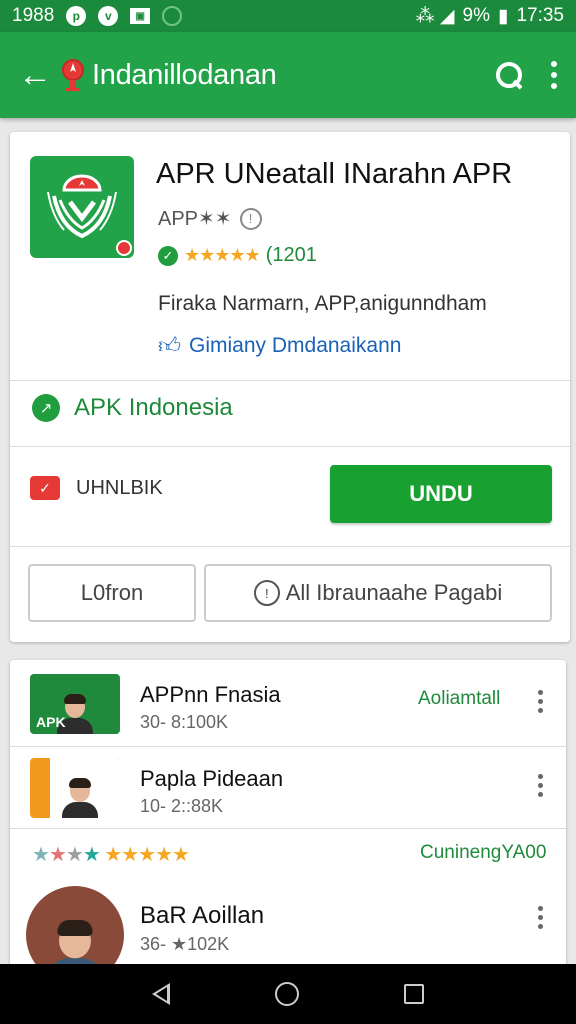  Describe the element at coordinates (161, 994) in the screenshot. I see `nav-back-icon` at that location.